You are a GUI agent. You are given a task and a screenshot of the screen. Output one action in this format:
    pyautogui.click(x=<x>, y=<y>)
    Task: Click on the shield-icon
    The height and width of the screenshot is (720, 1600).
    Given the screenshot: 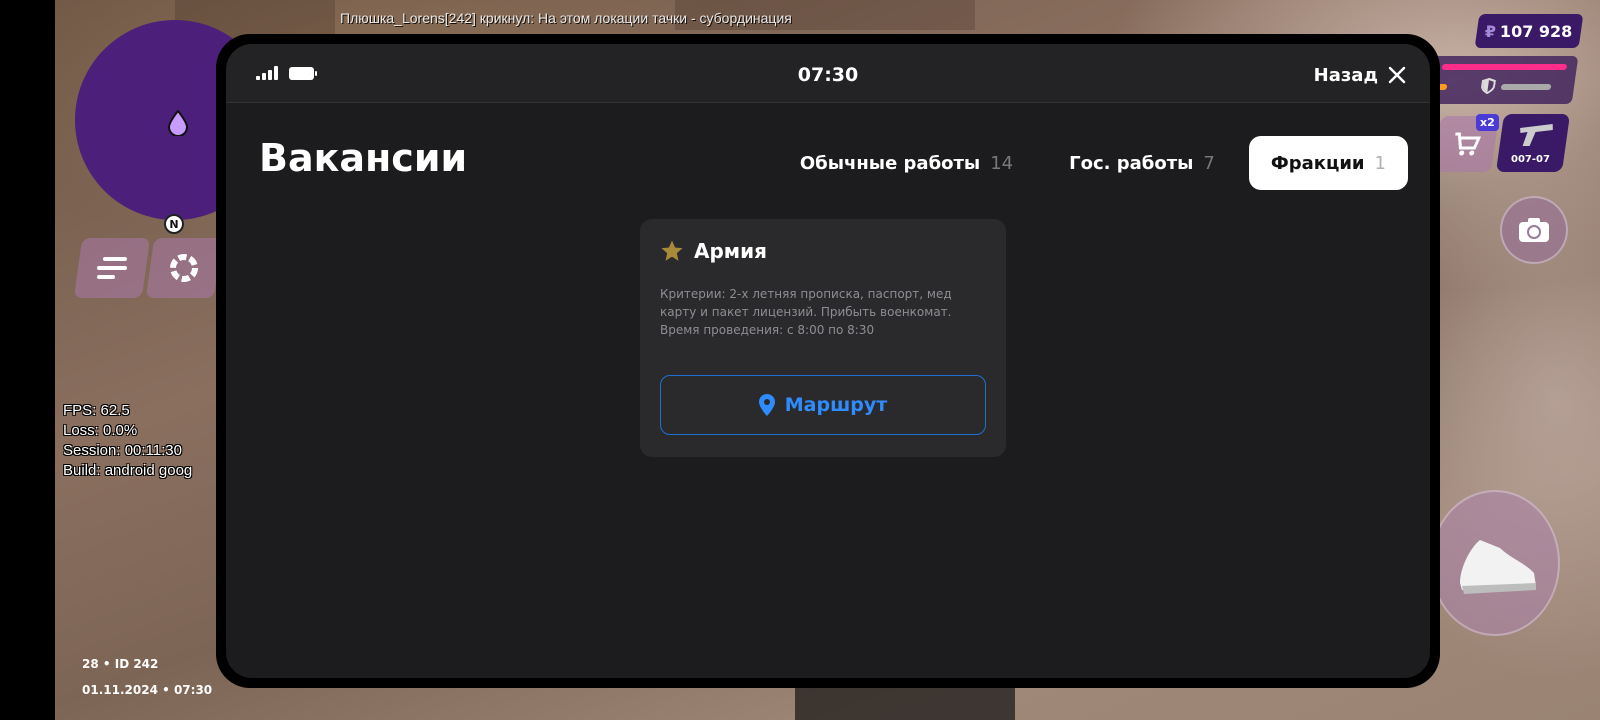 What is the action you would take?
    pyautogui.click(x=1488, y=86)
    